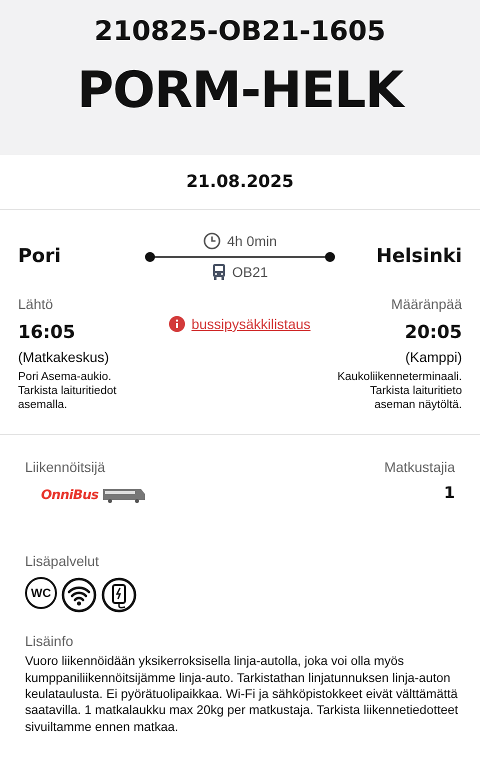 The height and width of the screenshot is (776, 480). What do you see at coordinates (433, 332) in the screenshot?
I see `arrival-time: 20:05` at bounding box center [433, 332].